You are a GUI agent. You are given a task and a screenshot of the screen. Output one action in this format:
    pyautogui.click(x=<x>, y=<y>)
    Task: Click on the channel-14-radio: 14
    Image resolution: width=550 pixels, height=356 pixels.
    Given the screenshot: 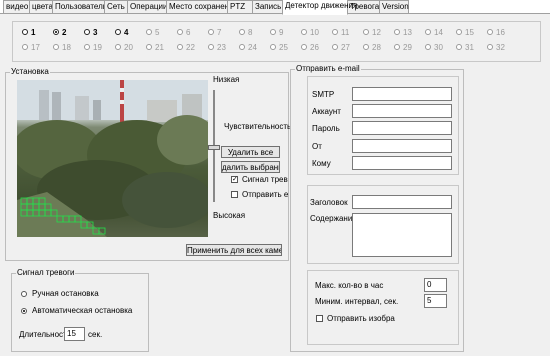 What is the action you would take?
    pyautogui.click(x=434, y=33)
    